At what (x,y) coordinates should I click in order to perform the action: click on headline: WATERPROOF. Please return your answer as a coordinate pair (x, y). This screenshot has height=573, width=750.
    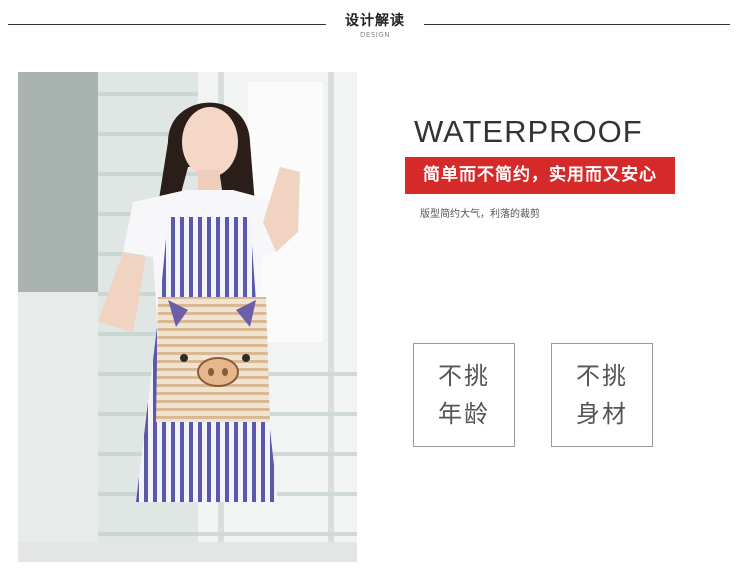
    Looking at the image, I should click on (528, 131).